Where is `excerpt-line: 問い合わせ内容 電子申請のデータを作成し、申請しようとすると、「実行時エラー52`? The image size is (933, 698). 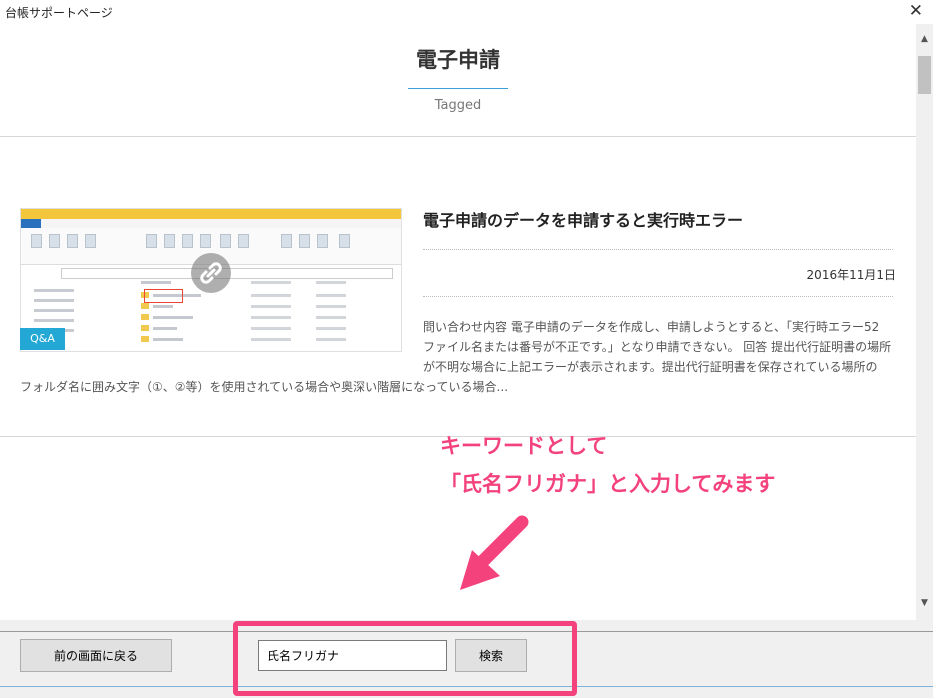
excerpt-line: 問い合わせ内容 電子申請のデータを作成し、申請しようとすると、「実行時エラー52 is located at coordinates (651, 327).